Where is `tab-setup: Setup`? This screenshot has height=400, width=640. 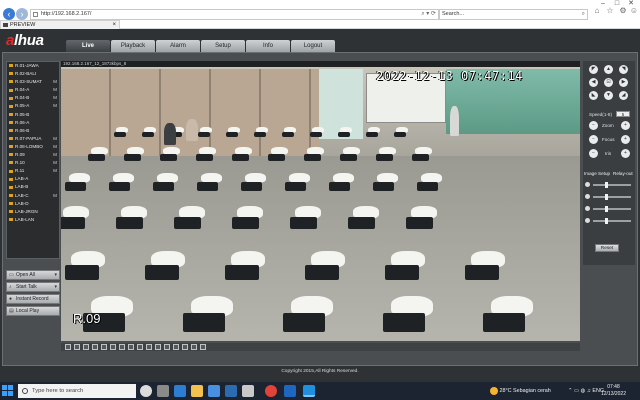
tab-setup: Setup is located at coordinates (223, 46).